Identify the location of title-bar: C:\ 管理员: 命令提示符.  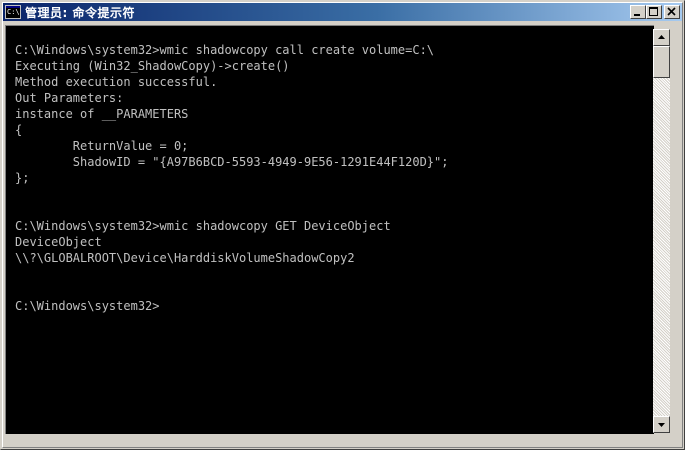
(342, 12).